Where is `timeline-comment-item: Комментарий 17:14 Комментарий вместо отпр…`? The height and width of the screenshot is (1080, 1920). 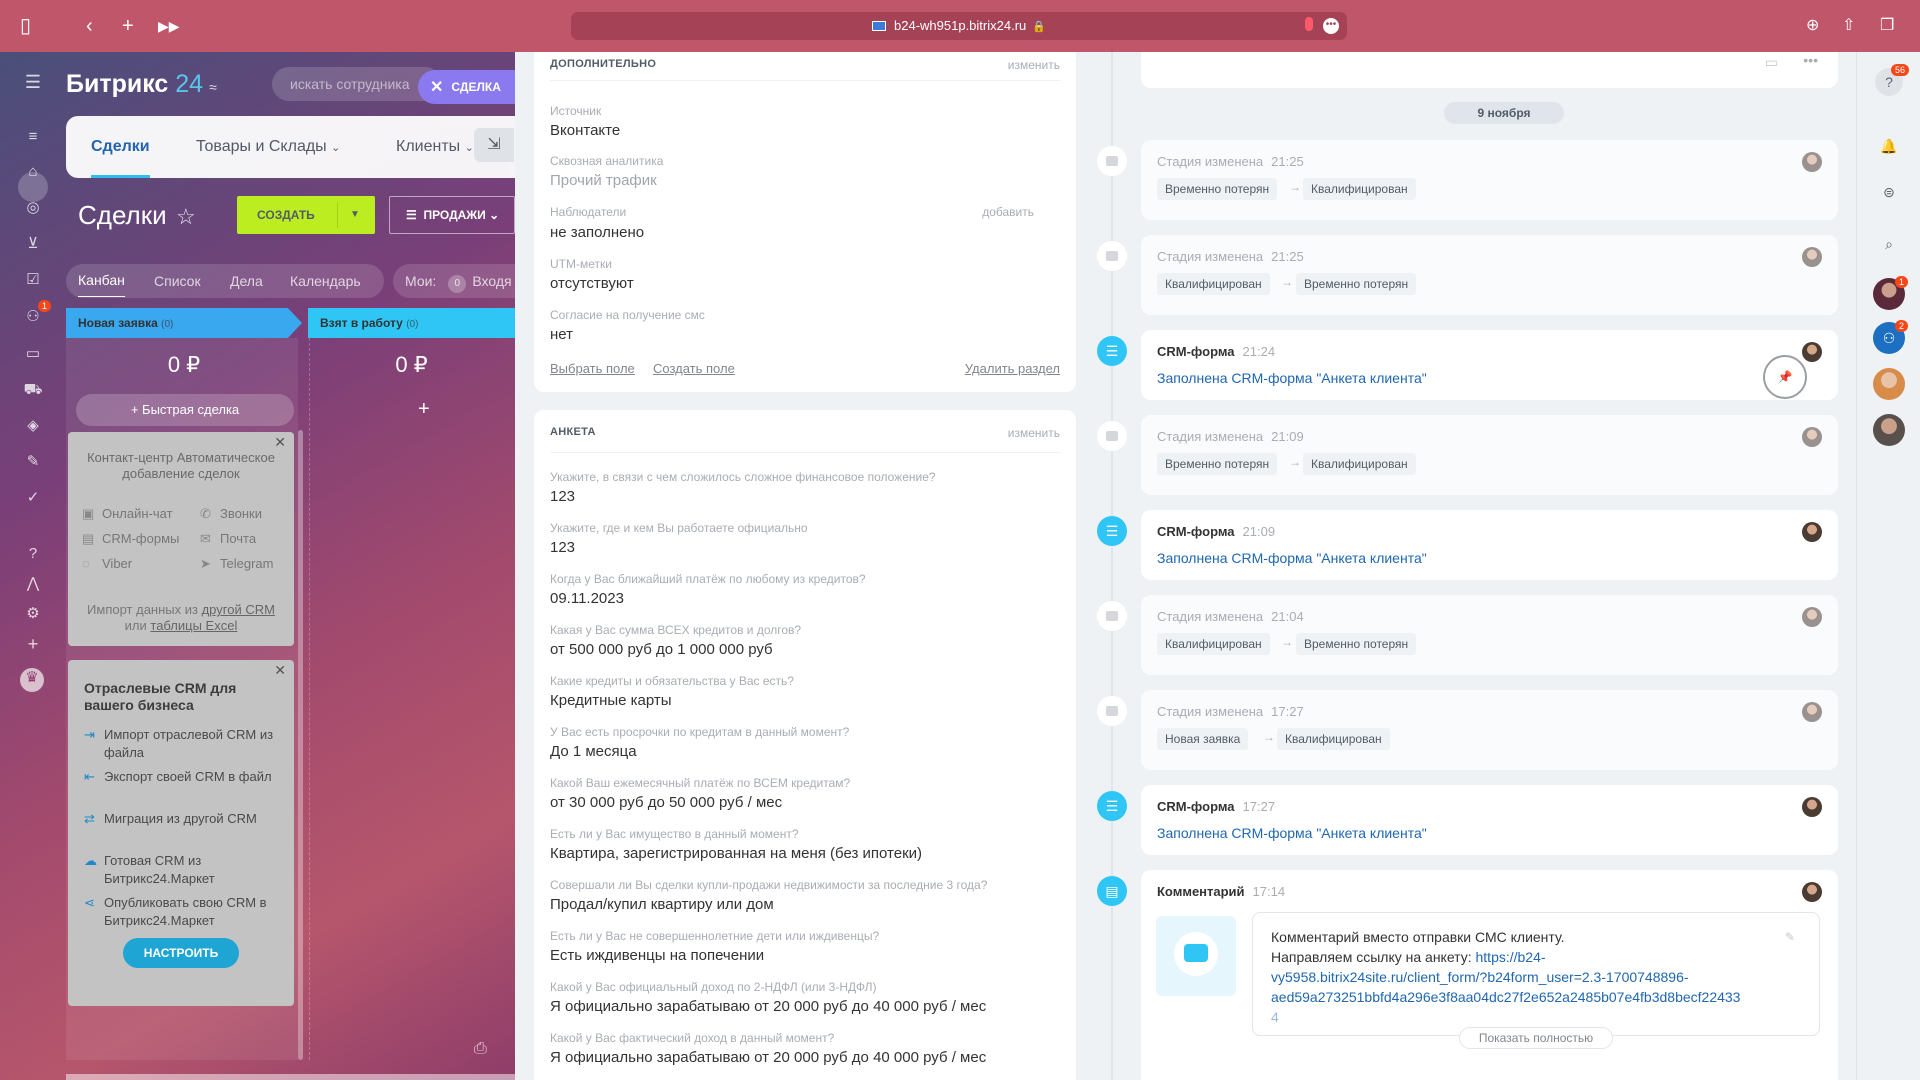
timeline-comment-item: Комментарий 17:14 Комментарий вместо отпр… is located at coordinates (1489, 975).